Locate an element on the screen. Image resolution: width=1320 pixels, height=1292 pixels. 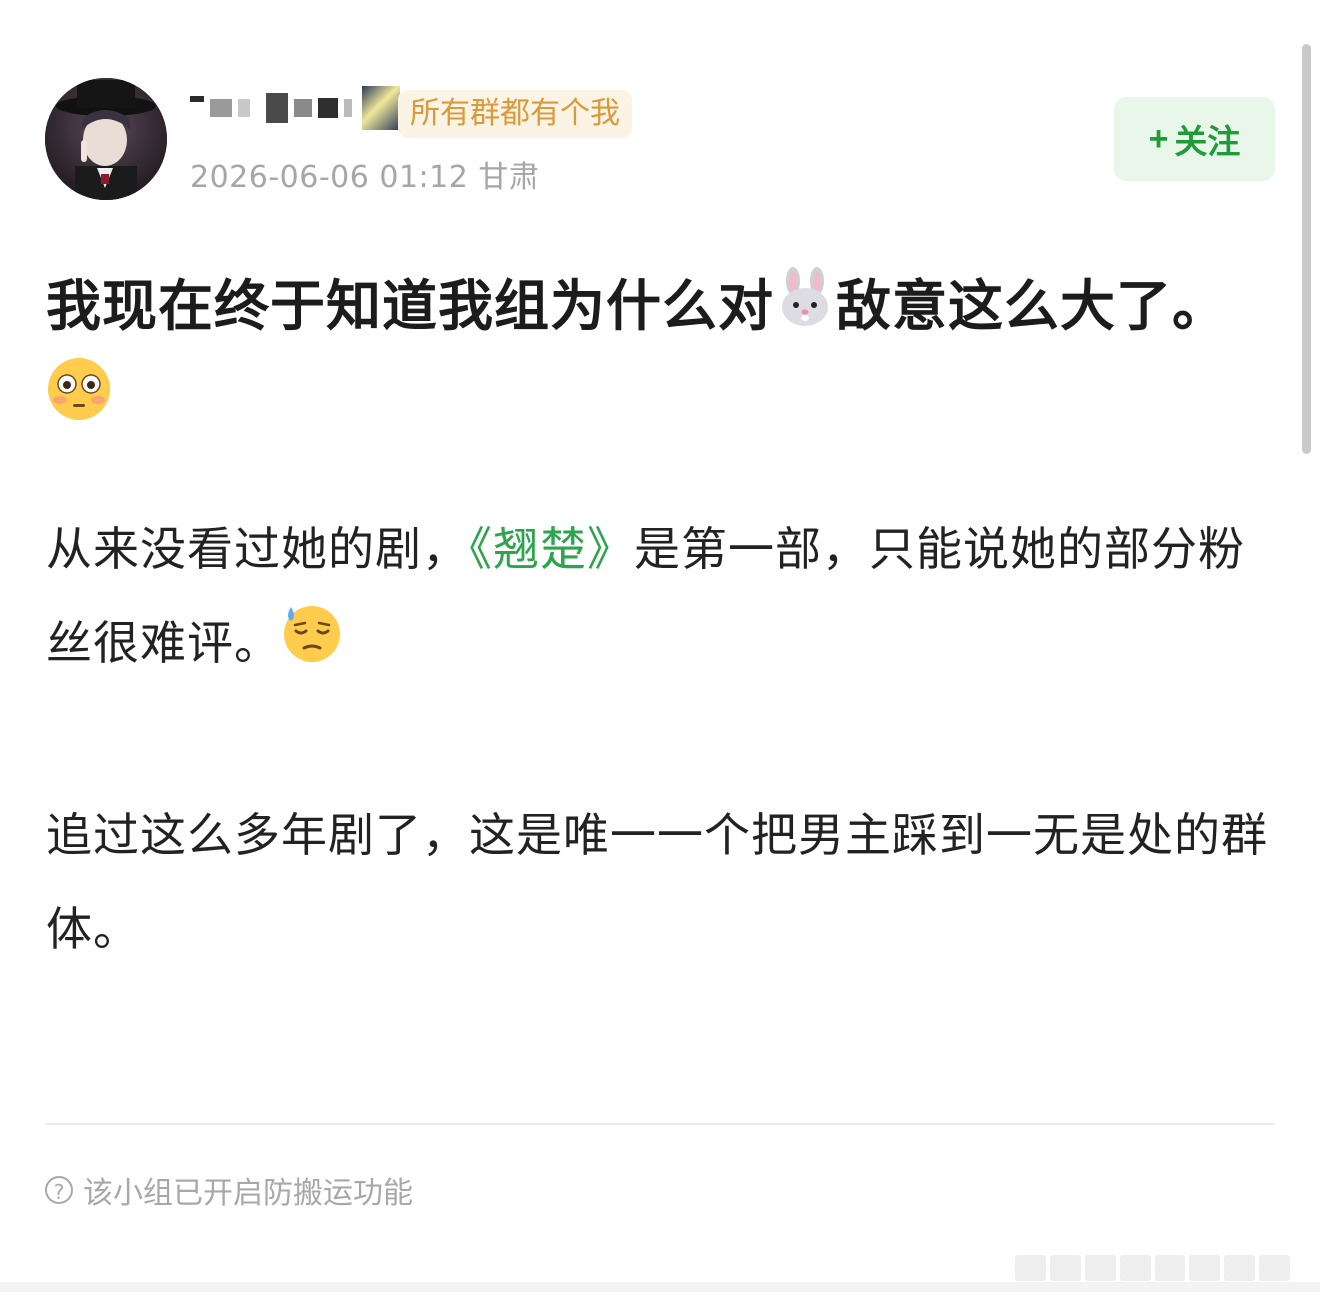
notice-text: 该小组已开启防搬运功能 is located at coordinates (248, 1193).